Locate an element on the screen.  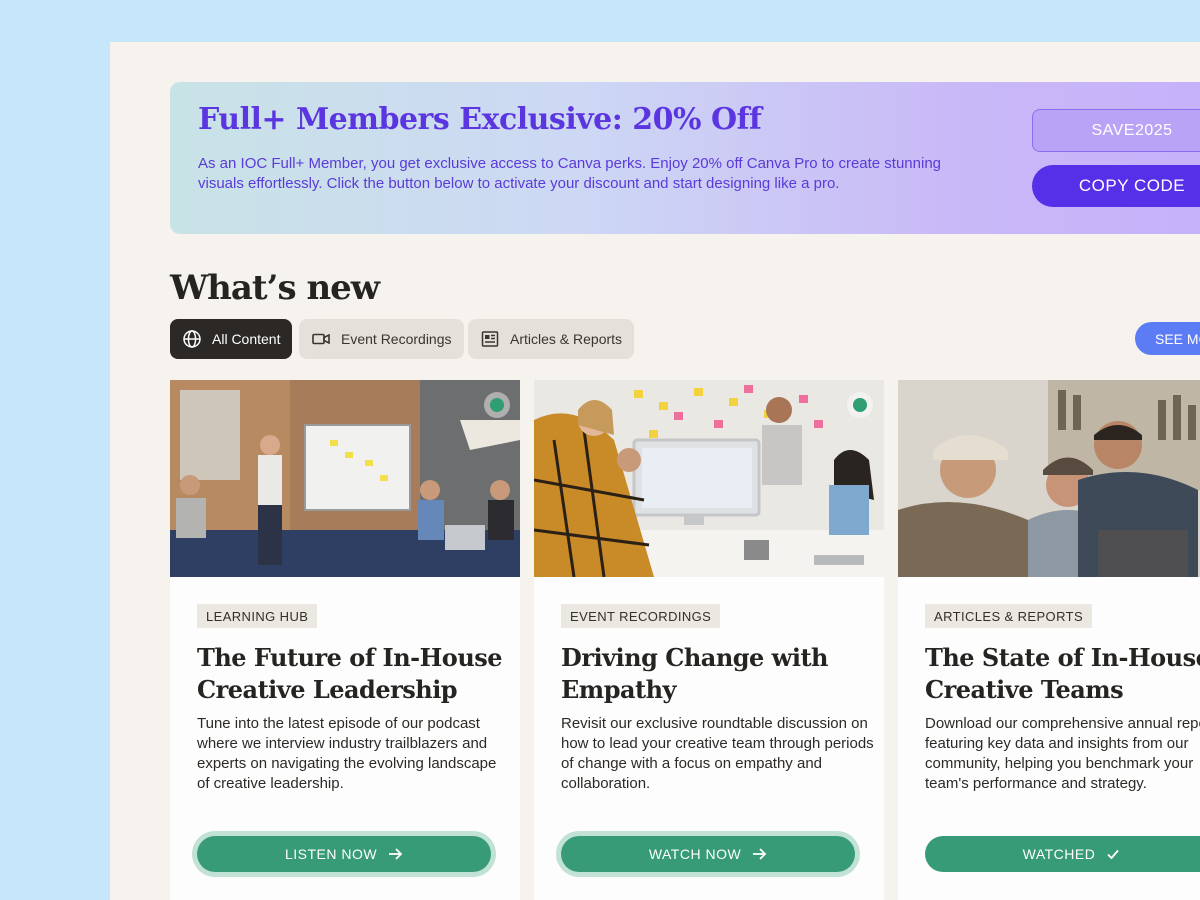
see-more-button: SEE MO is located at coordinates (1167, 338).